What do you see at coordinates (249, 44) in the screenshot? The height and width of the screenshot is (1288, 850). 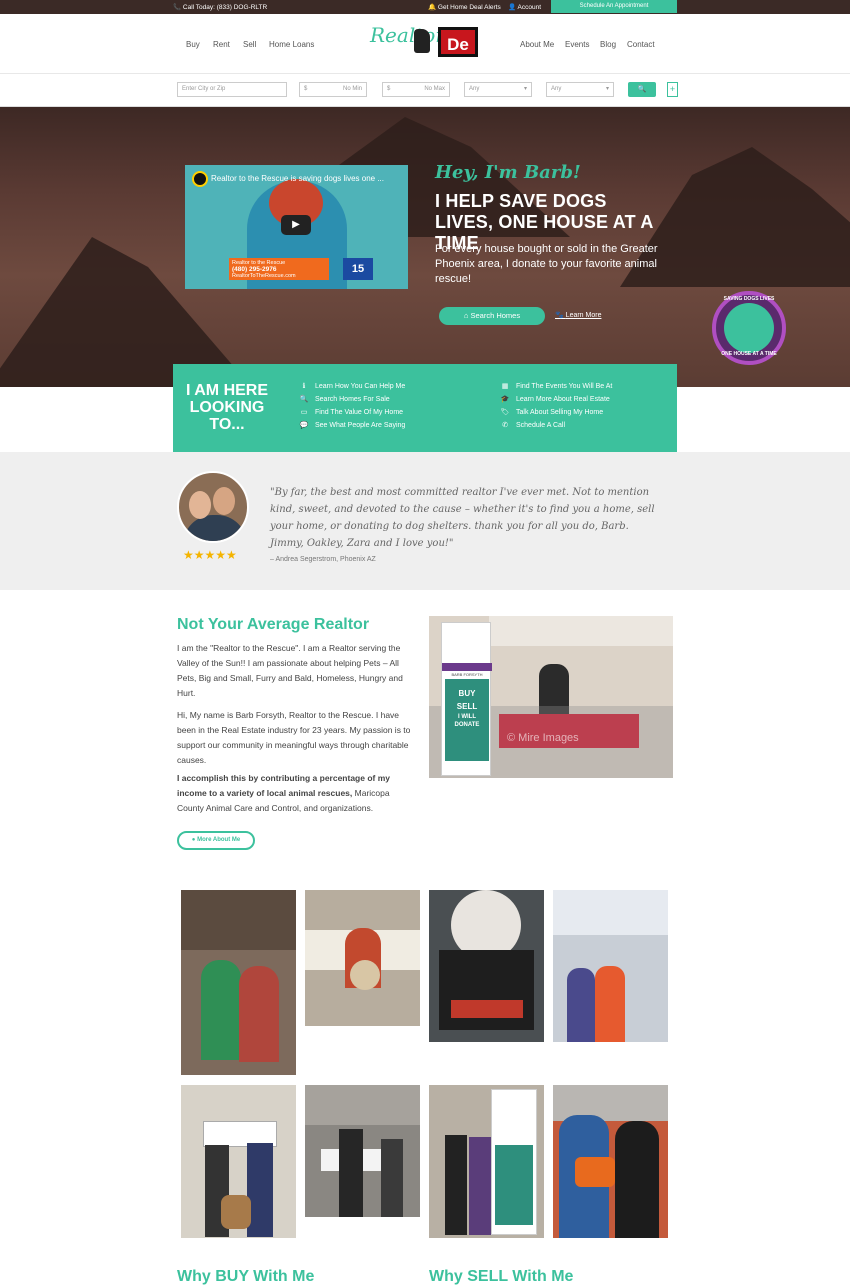 I see `nav-item-sell: Sell` at bounding box center [249, 44].